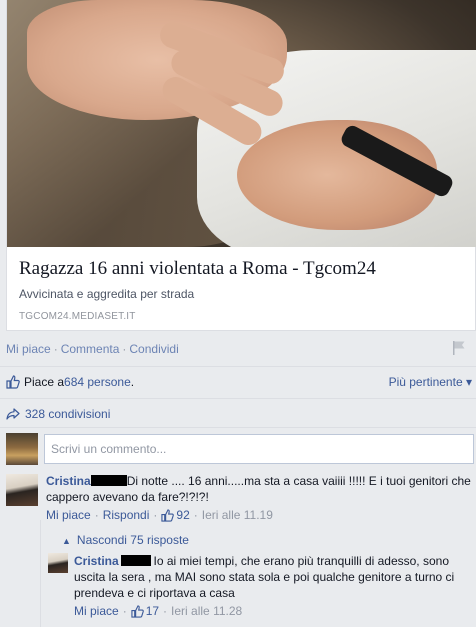 The width and height of the screenshot is (476, 627). Describe the element at coordinates (68, 481) in the screenshot. I see `comment-author: Cristina` at that location.